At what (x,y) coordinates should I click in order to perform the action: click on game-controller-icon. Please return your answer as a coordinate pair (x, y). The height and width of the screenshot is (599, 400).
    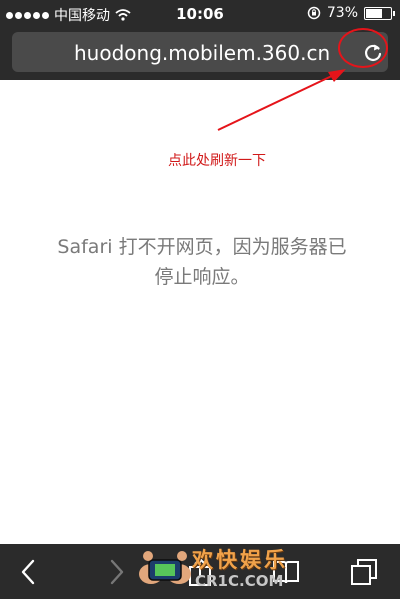
    Looking at the image, I should click on (165, 567).